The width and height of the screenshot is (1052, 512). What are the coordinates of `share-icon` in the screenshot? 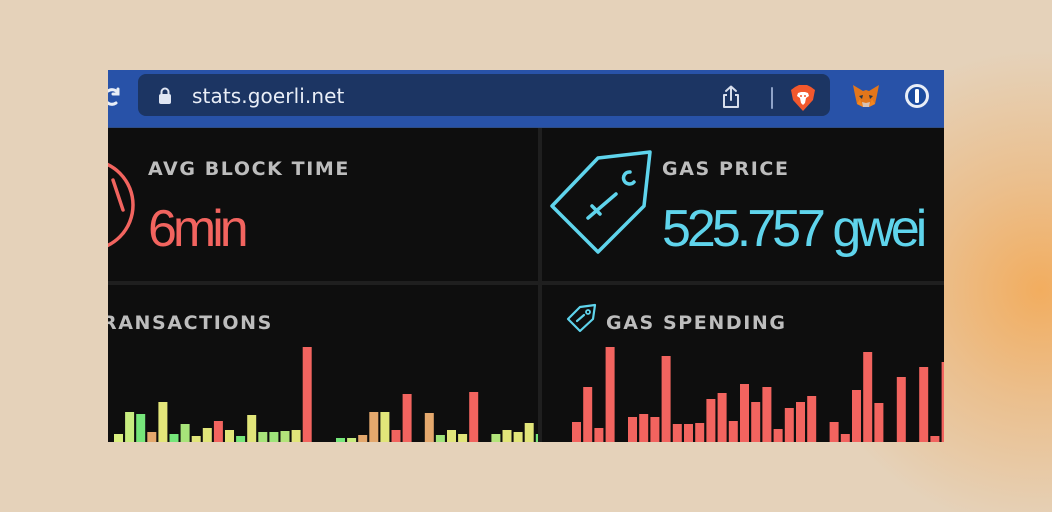 It's located at (731, 97).